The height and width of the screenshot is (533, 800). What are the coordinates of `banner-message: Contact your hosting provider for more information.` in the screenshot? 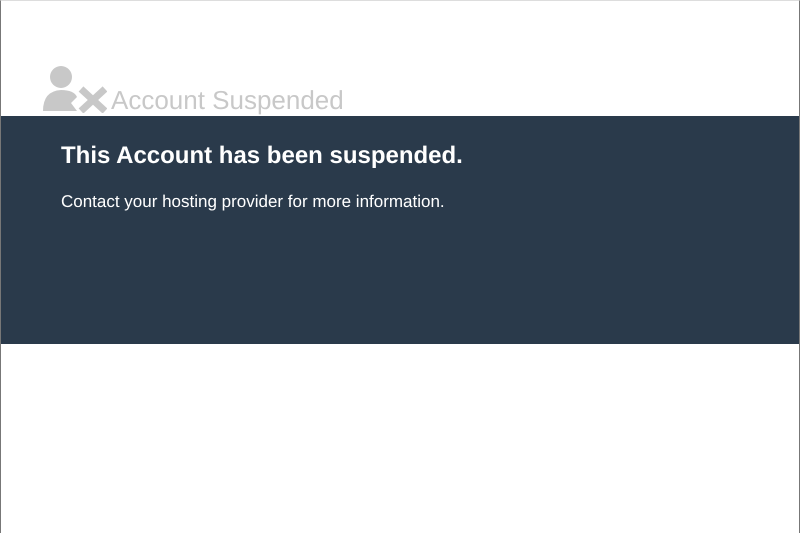 It's located at (253, 202).